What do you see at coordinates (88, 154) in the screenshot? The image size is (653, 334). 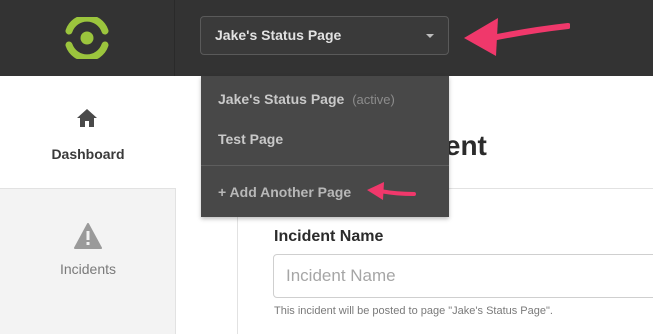 I see `sidebar-item-label: Dashboard` at bounding box center [88, 154].